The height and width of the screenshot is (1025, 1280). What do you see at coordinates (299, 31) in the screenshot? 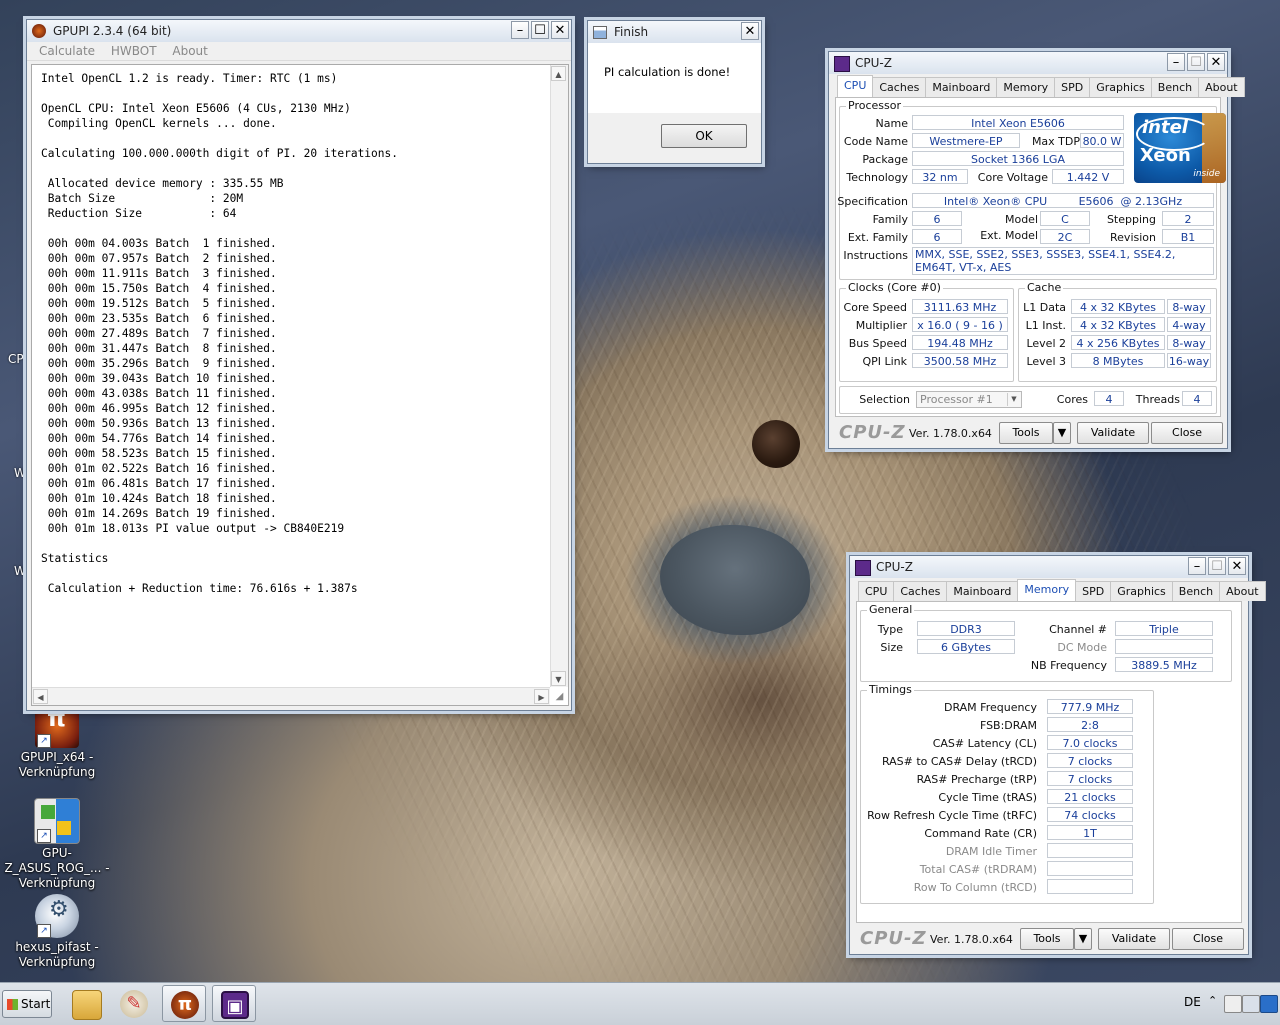
I see `gpupi-title-bar: GPUPI 2.3.4 (64 bit) – ☐ ✕` at bounding box center [299, 31].